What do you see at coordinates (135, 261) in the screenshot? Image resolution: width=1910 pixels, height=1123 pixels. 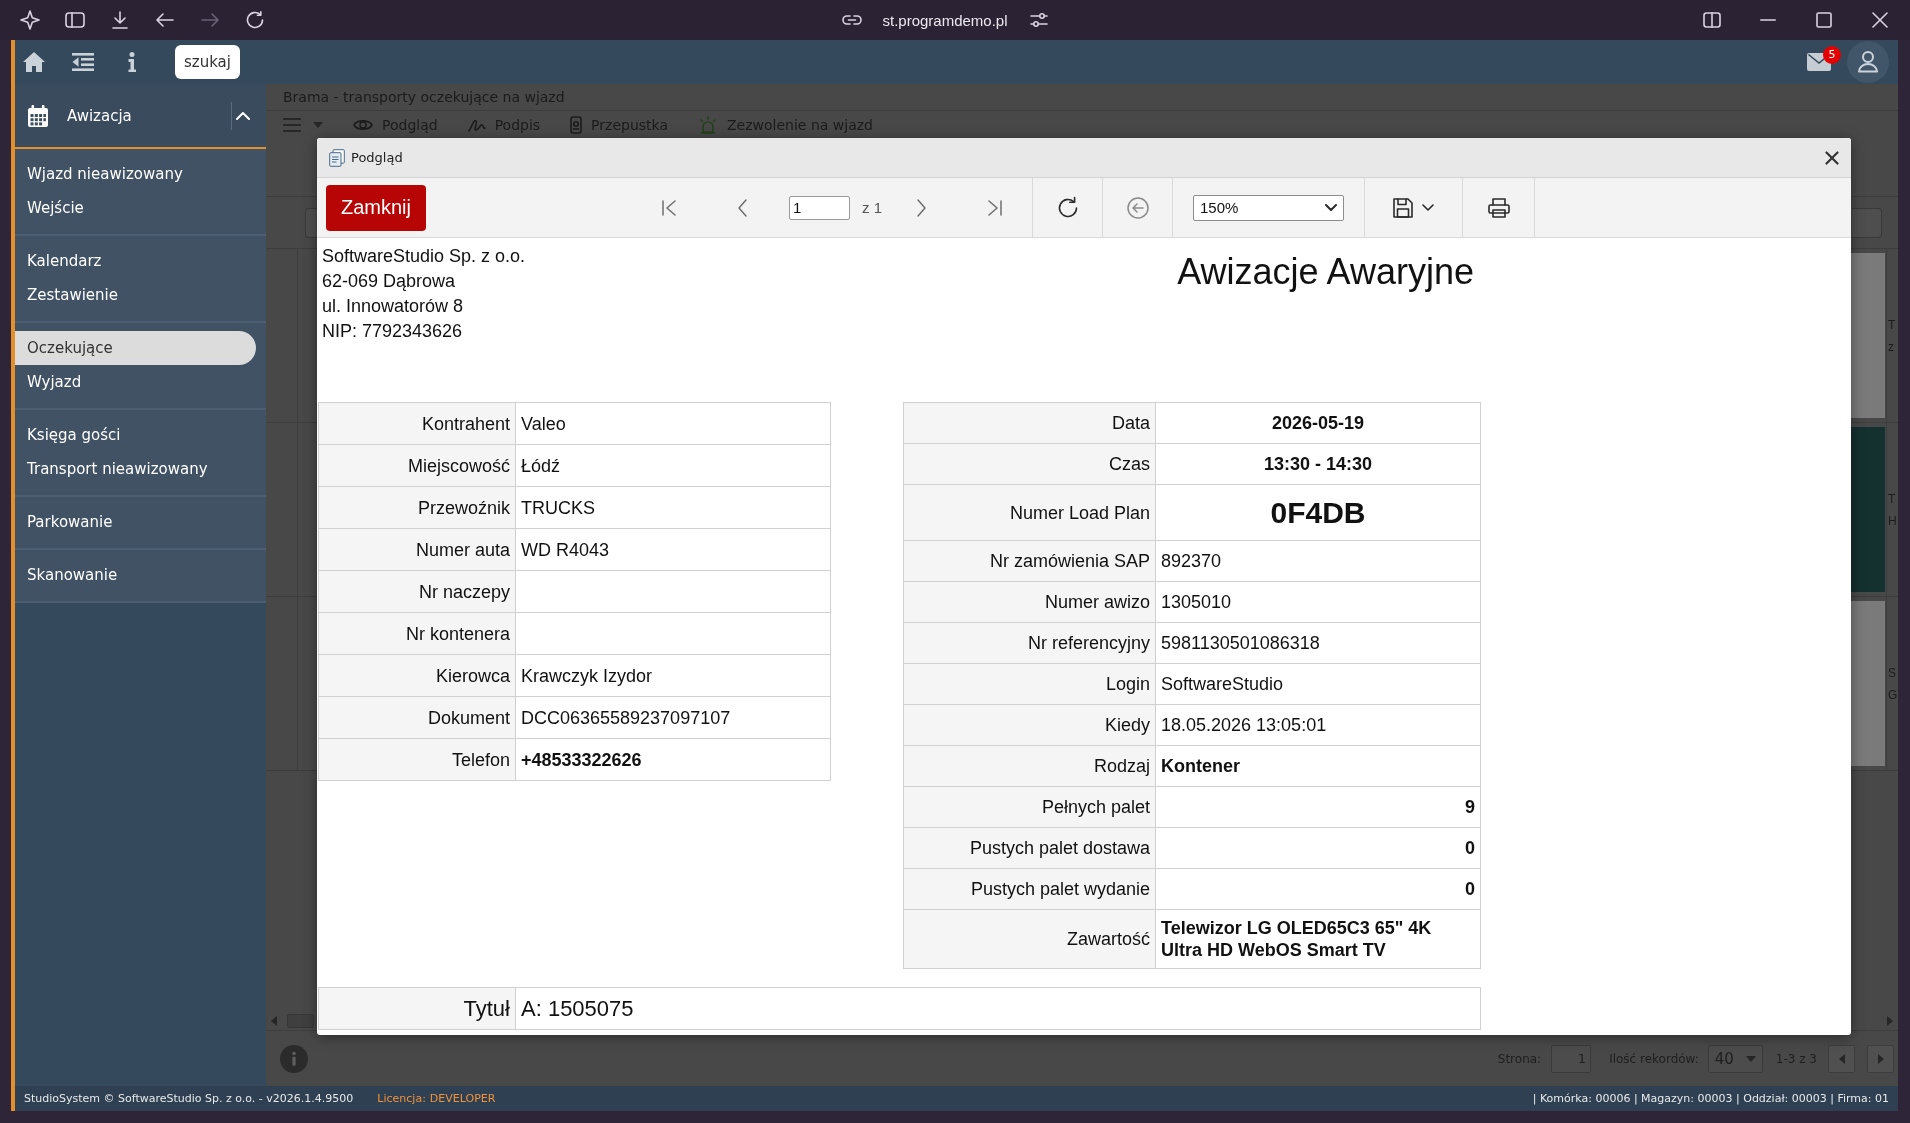 I see `sidebar-item: Kalendarz` at bounding box center [135, 261].